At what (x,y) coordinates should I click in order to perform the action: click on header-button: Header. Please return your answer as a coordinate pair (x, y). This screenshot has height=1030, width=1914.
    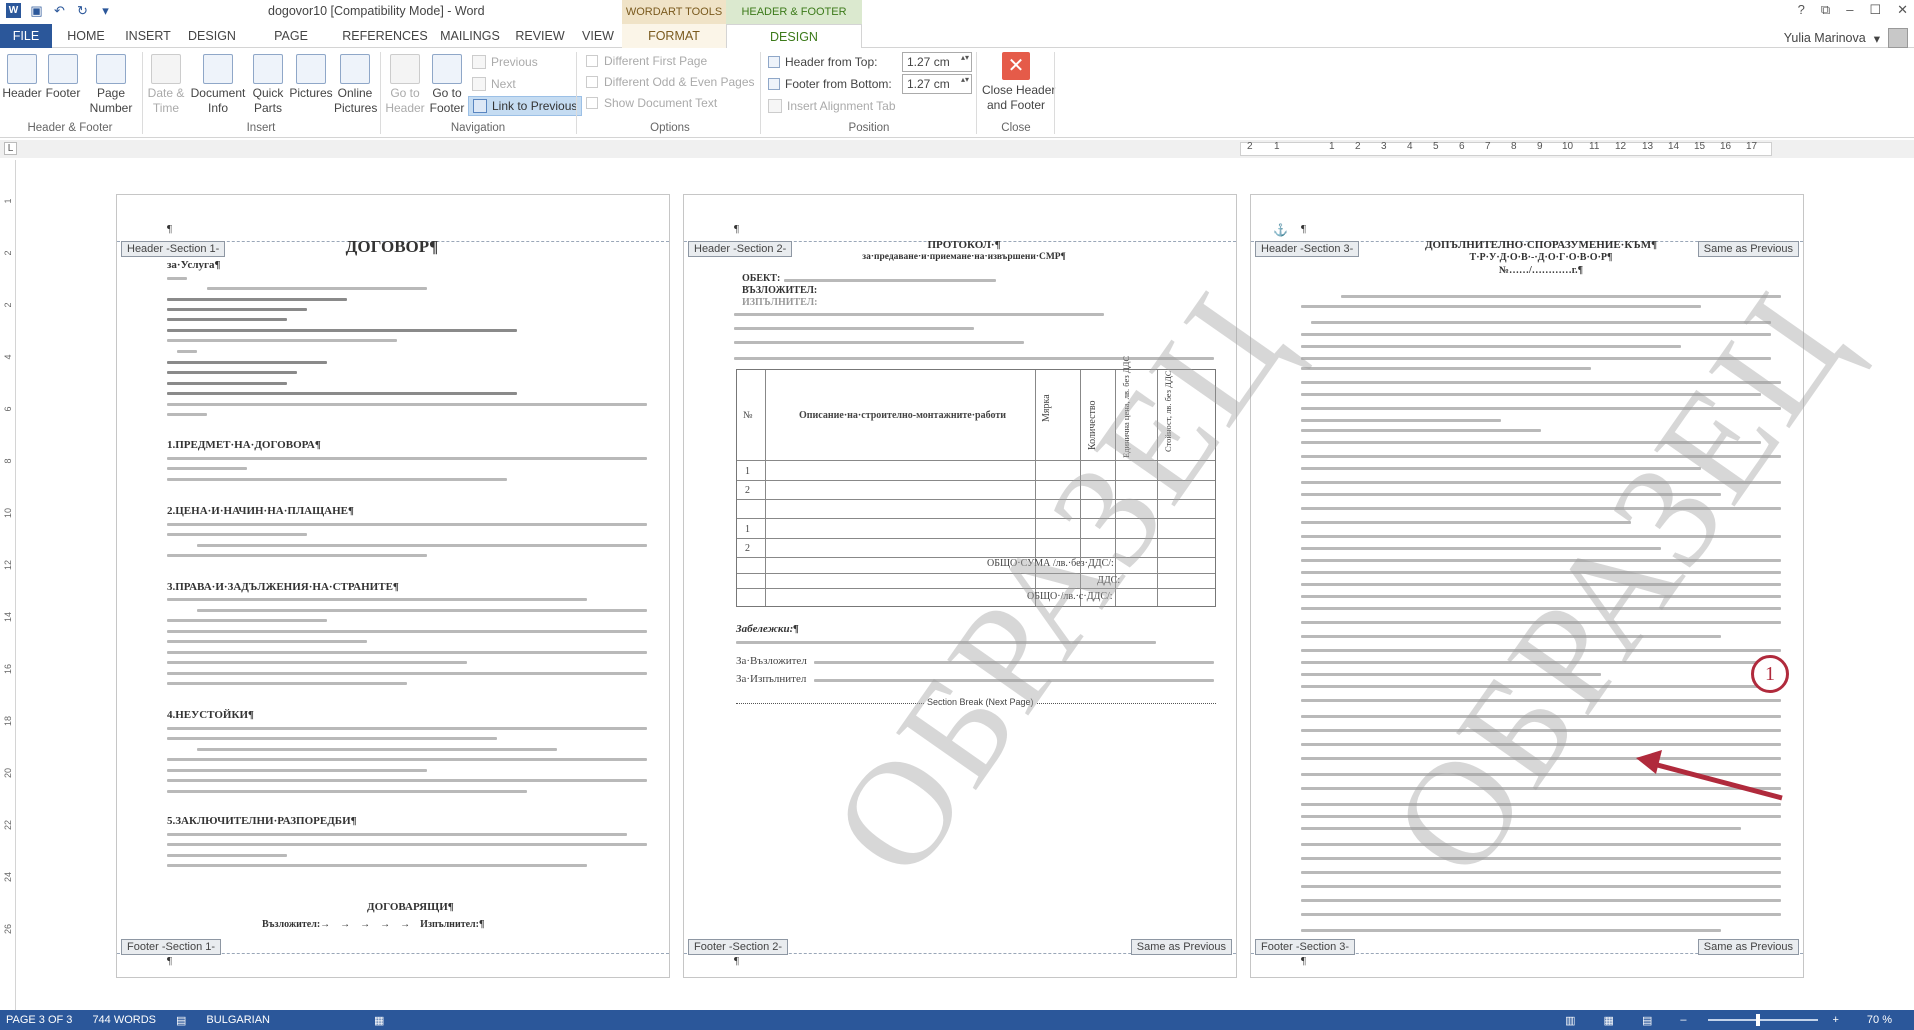
    Looking at the image, I should click on (22, 77).